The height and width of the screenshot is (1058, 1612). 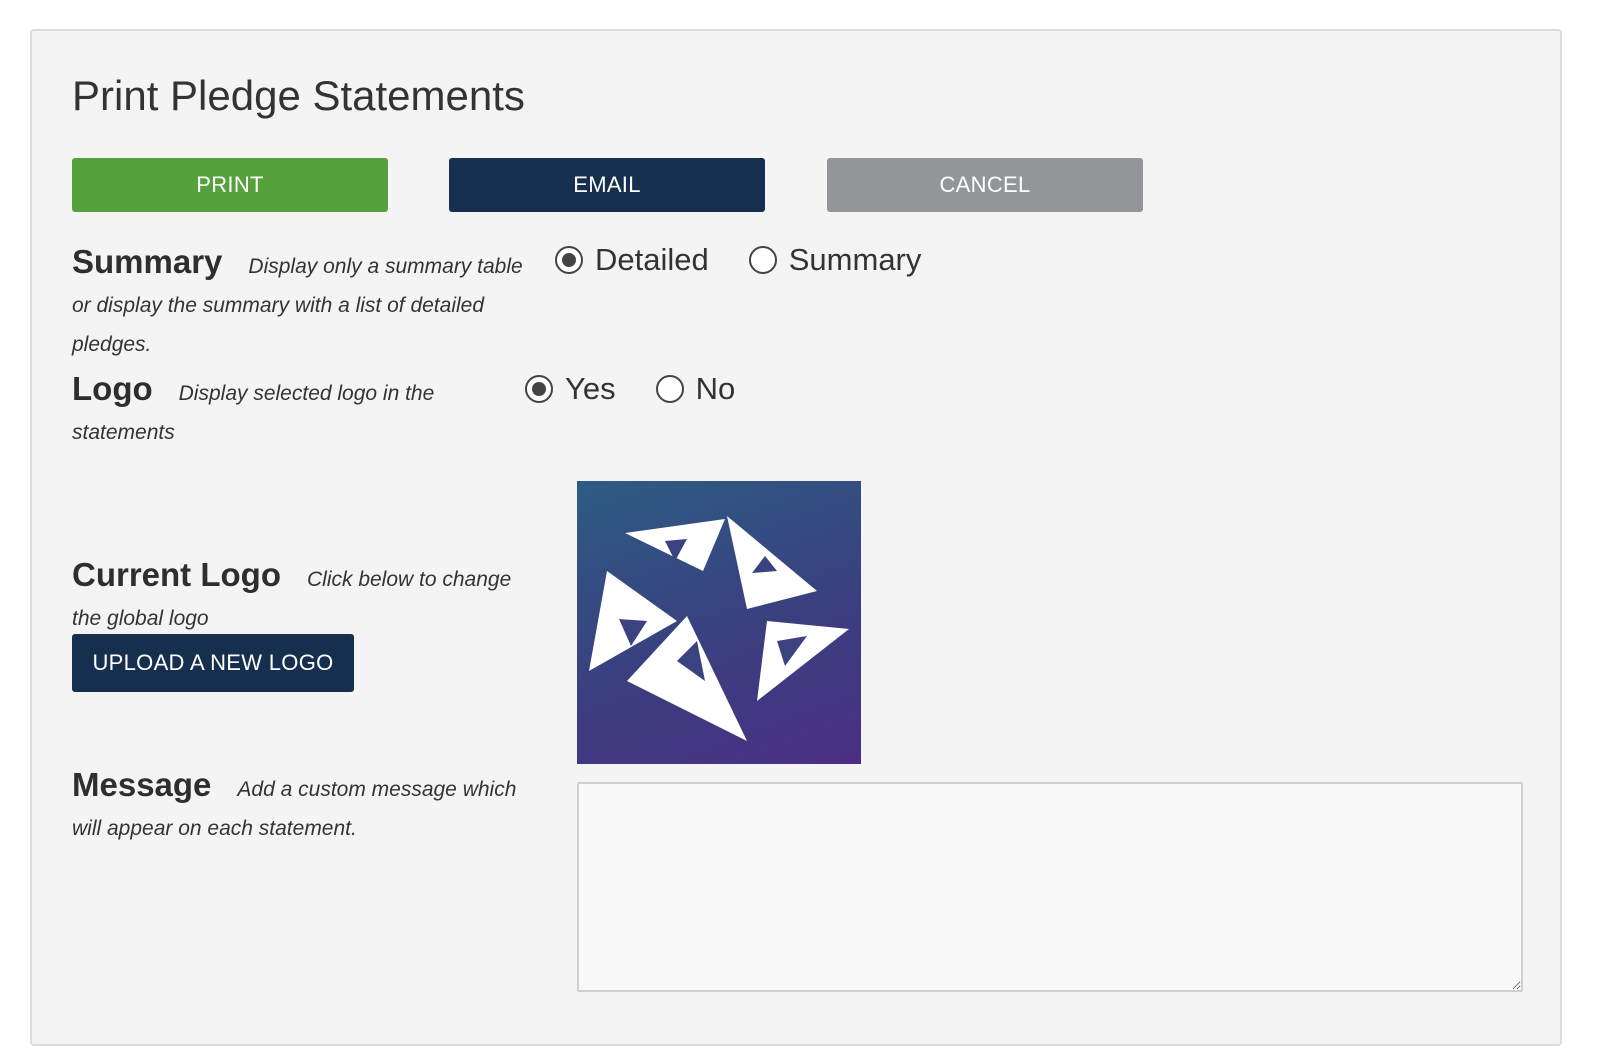 What do you see at coordinates (142, 784) in the screenshot?
I see `message-heading: Message` at bounding box center [142, 784].